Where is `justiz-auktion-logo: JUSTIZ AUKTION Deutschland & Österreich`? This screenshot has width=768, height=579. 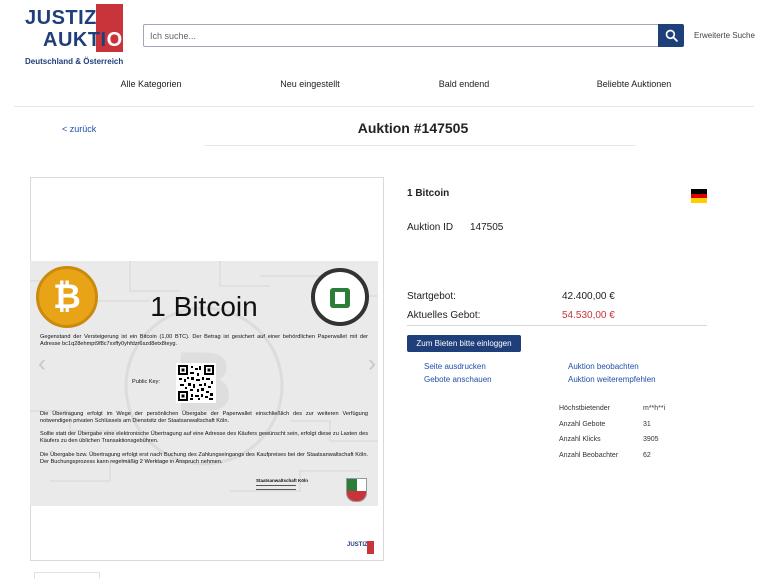
justiz-auktion-logo: JUSTIZ AUKTION Deutschland & Österreich is located at coordinates (80, 36).